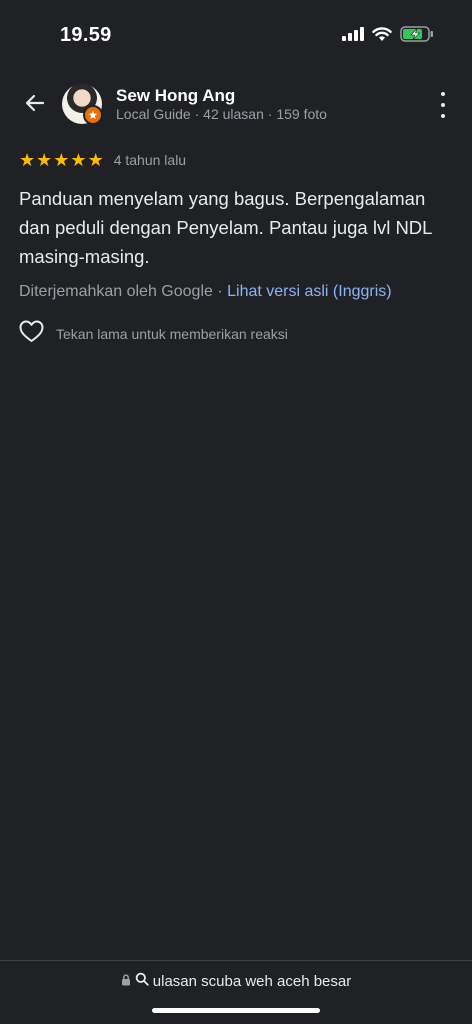  I want to click on battery-charging-icon, so click(417, 36).